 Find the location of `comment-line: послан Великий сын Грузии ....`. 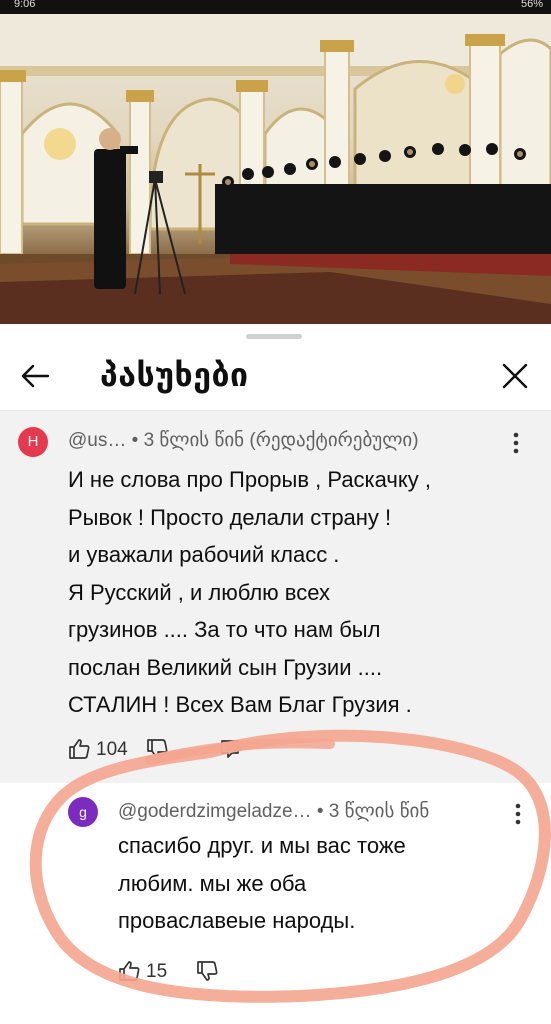

comment-line: послан Великий сын Грузии .... is located at coordinates (225, 667).